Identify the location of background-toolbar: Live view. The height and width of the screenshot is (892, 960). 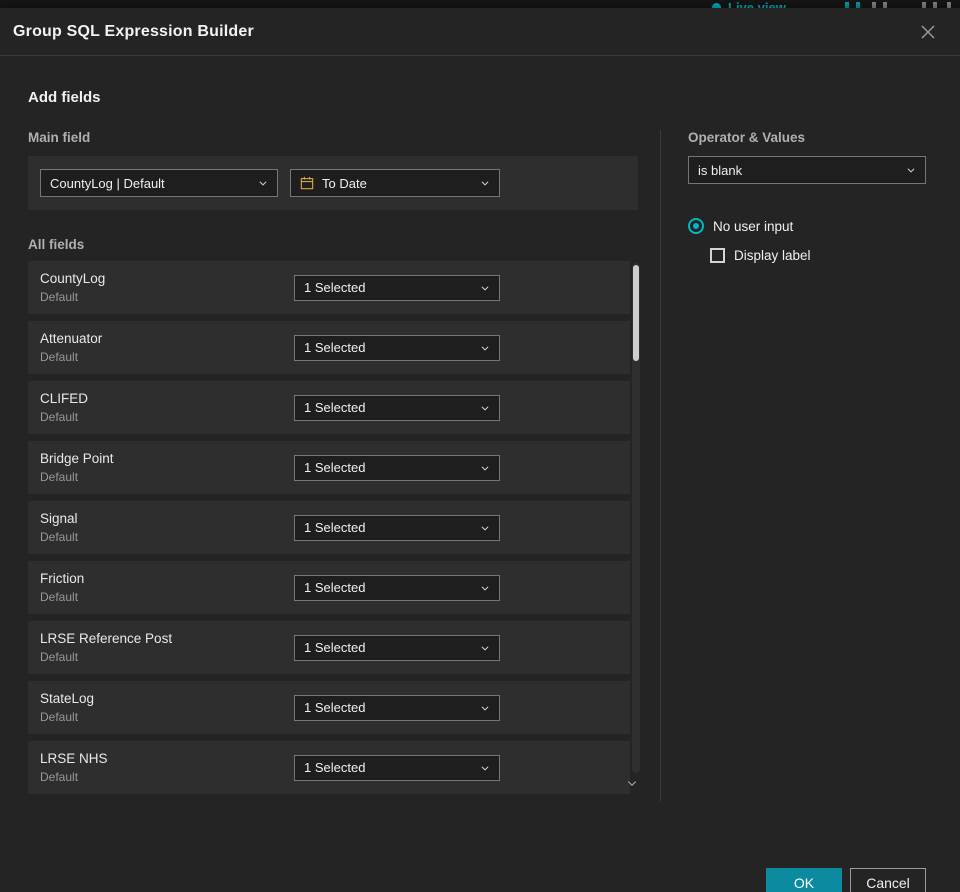
(480, 4).